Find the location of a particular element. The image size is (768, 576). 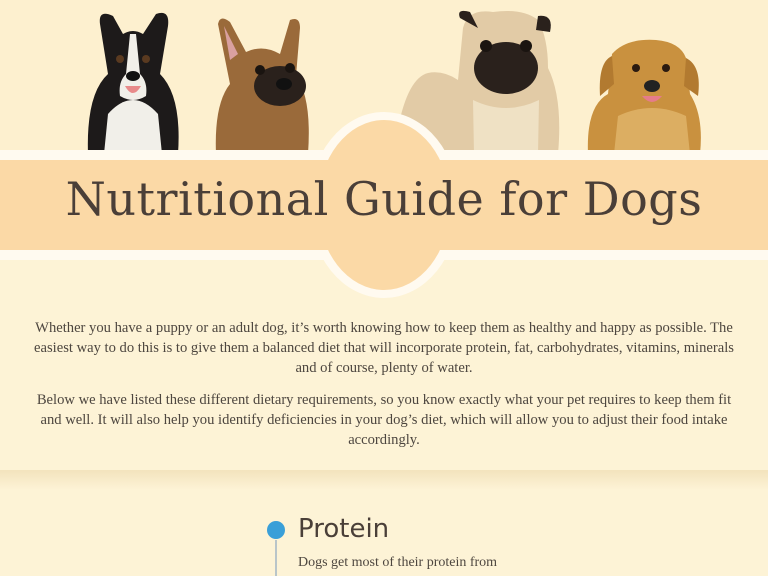

section-divider is located at coordinates (384, 480).